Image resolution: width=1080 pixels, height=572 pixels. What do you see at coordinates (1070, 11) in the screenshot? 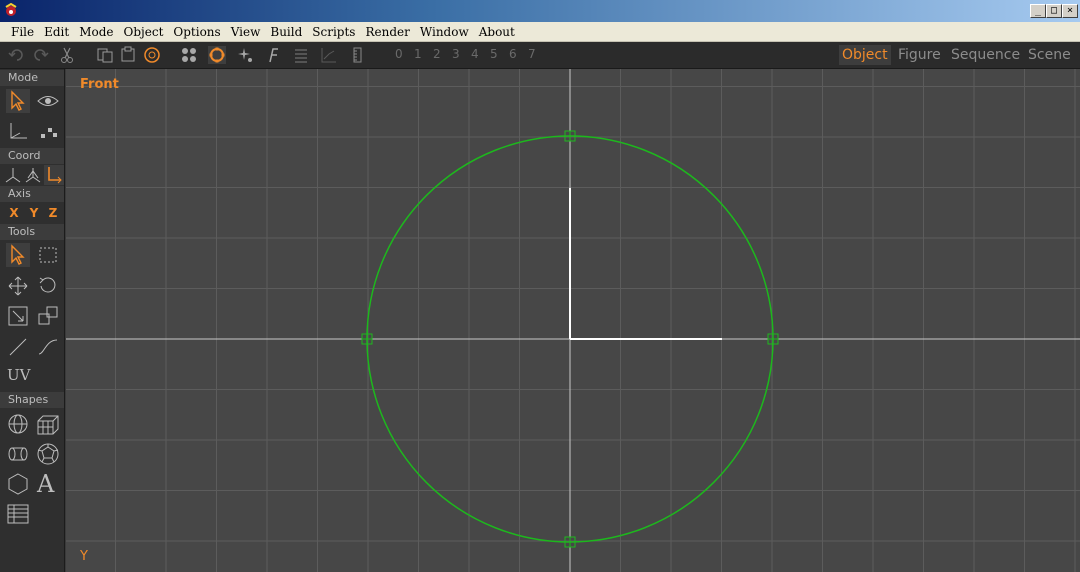
I see `close-button: ×` at bounding box center [1070, 11].